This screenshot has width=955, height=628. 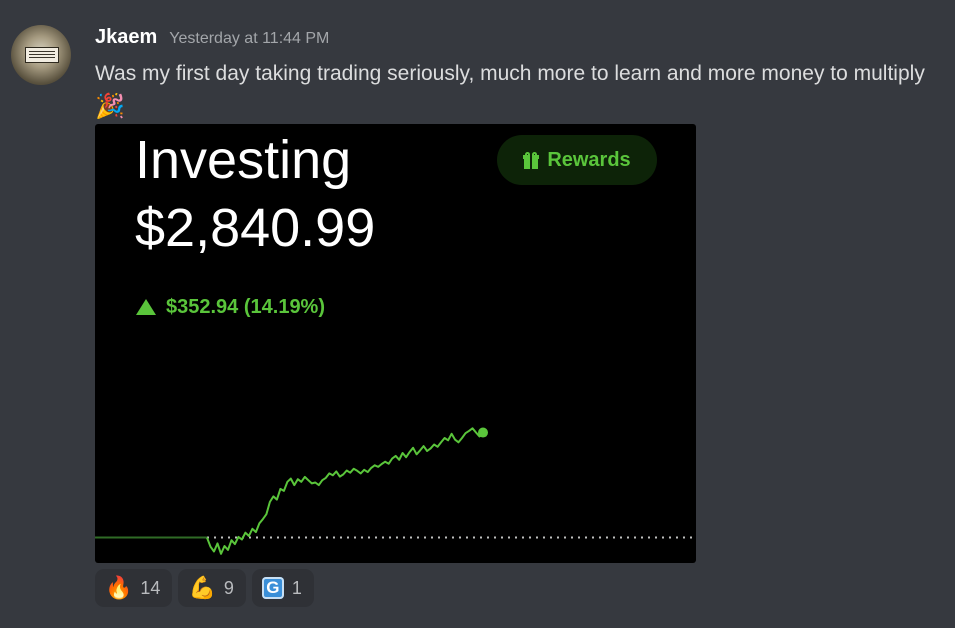 What do you see at coordinates (272, 588) in the screenshot?
I see `g-letter-icon: G` at bounding box center [272, 588].